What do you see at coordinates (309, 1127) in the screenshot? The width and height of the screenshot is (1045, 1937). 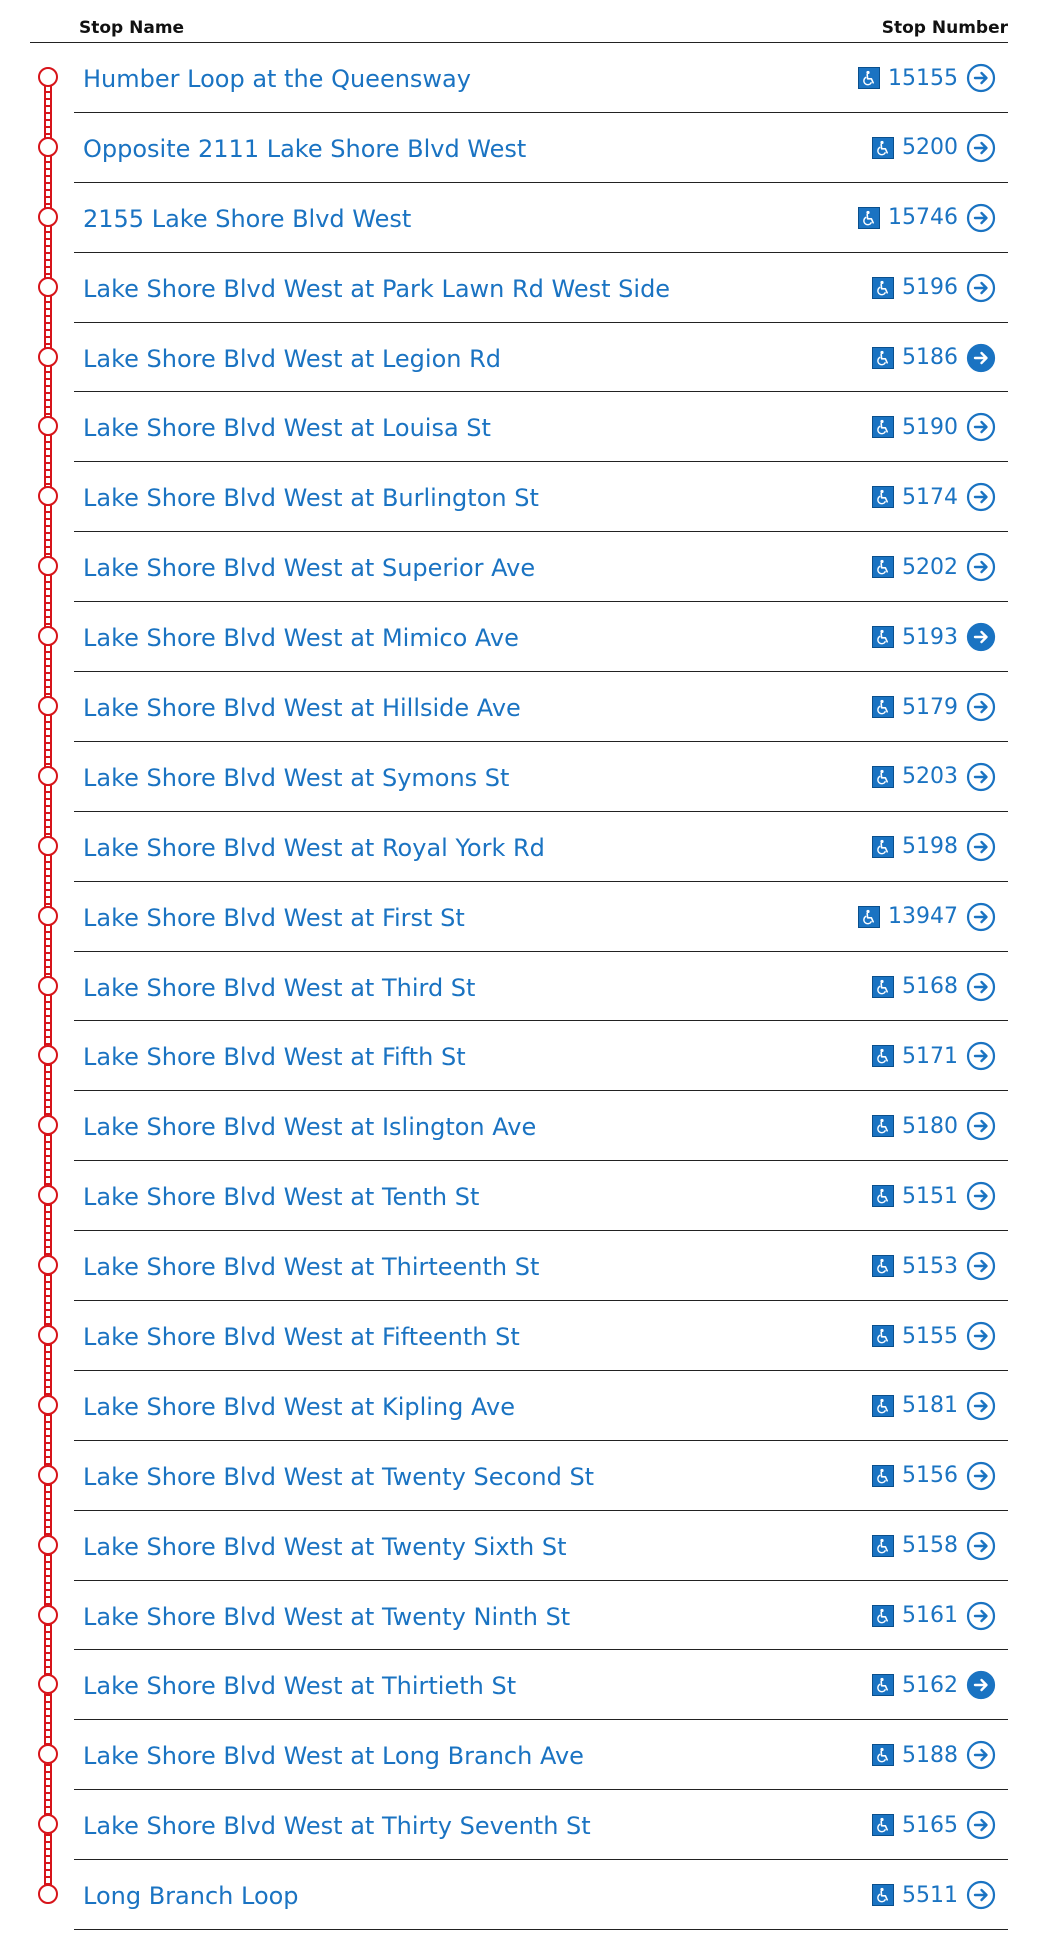 I see `stop-name-link: Lake Shore Blvd West at Islington Ave` at bounding box center [309, 1127].